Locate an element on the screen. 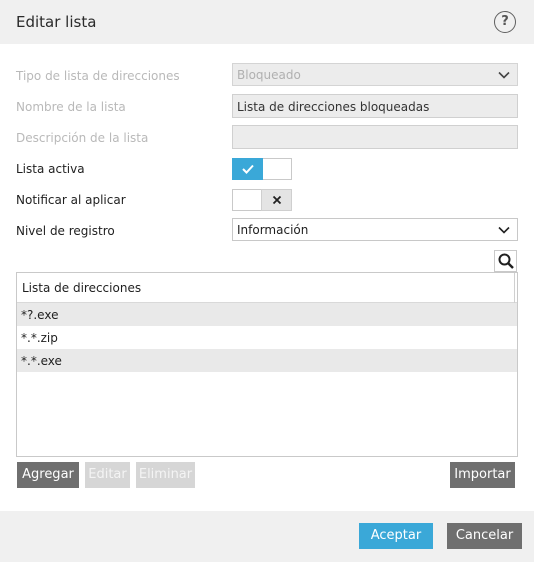  column-separator is located at coordinates (514, 288).